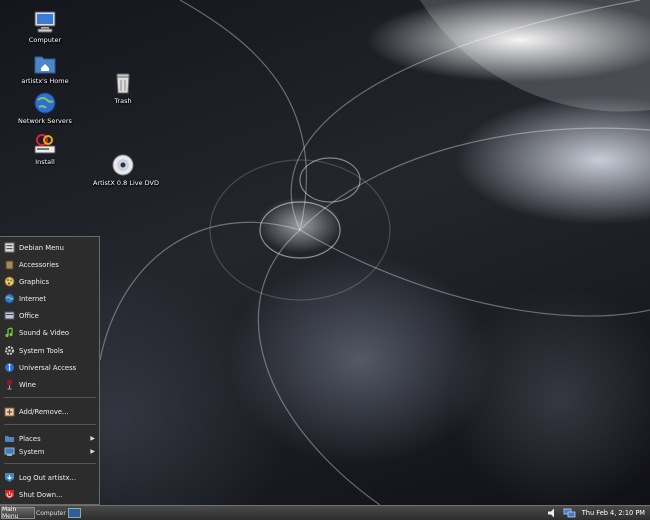 The image size is (650, 520). Describe the element at coordinates (49, 315) in the screenshot. I see `menu-item-office: Office` at that location.